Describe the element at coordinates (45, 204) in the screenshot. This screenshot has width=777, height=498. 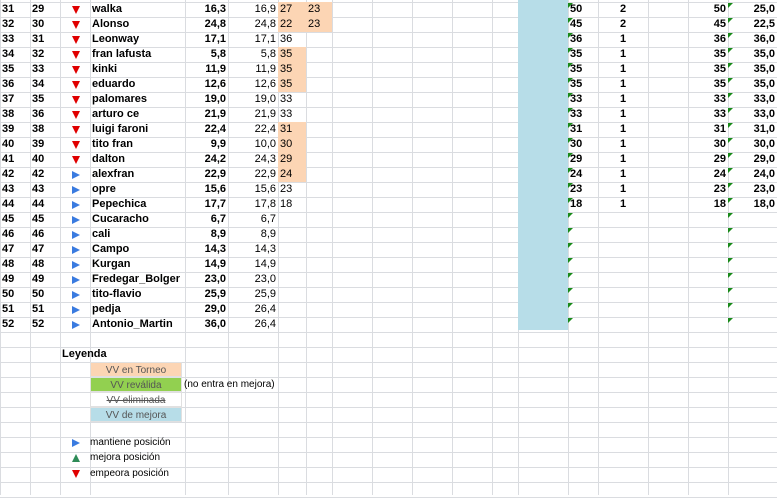
I see `previous-position: 44` at that location.